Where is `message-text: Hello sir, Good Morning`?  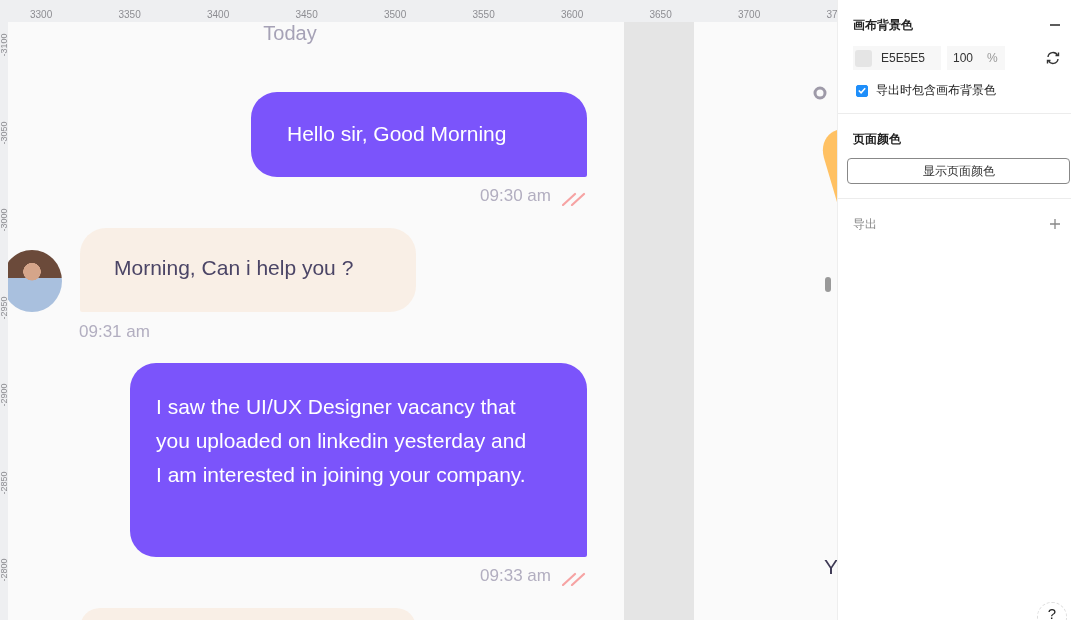 message-text: Hello sir, Good Morning is located at coordinates (397, 134).